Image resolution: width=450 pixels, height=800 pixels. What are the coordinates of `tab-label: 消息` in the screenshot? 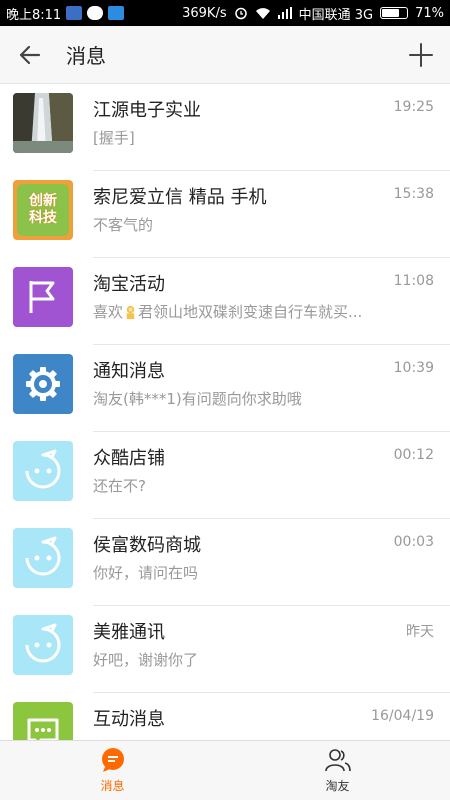 It's located at (112, 786).